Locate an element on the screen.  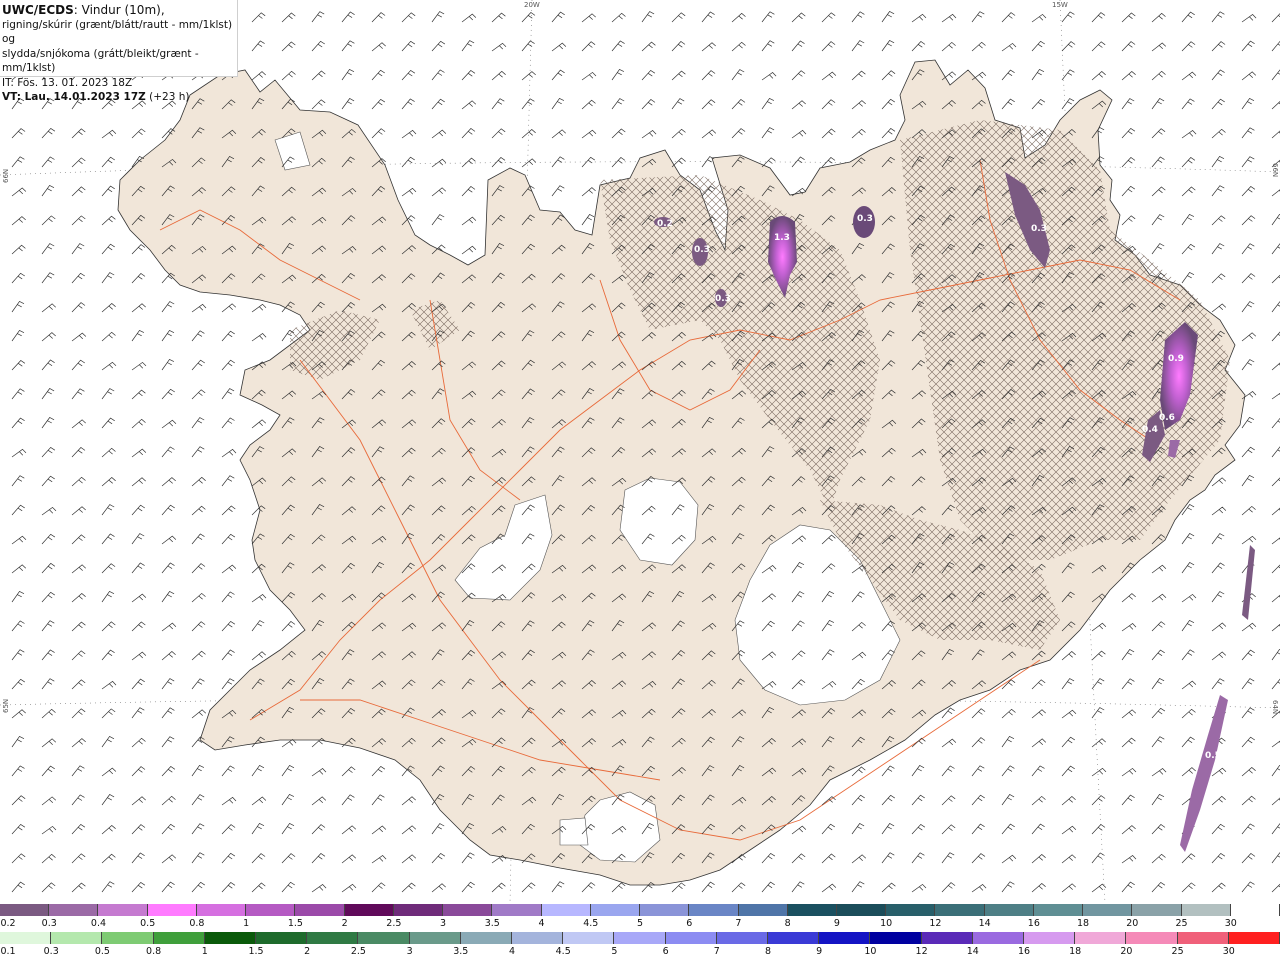
legend-label: 1.5 is located at coordinates (295, 923).